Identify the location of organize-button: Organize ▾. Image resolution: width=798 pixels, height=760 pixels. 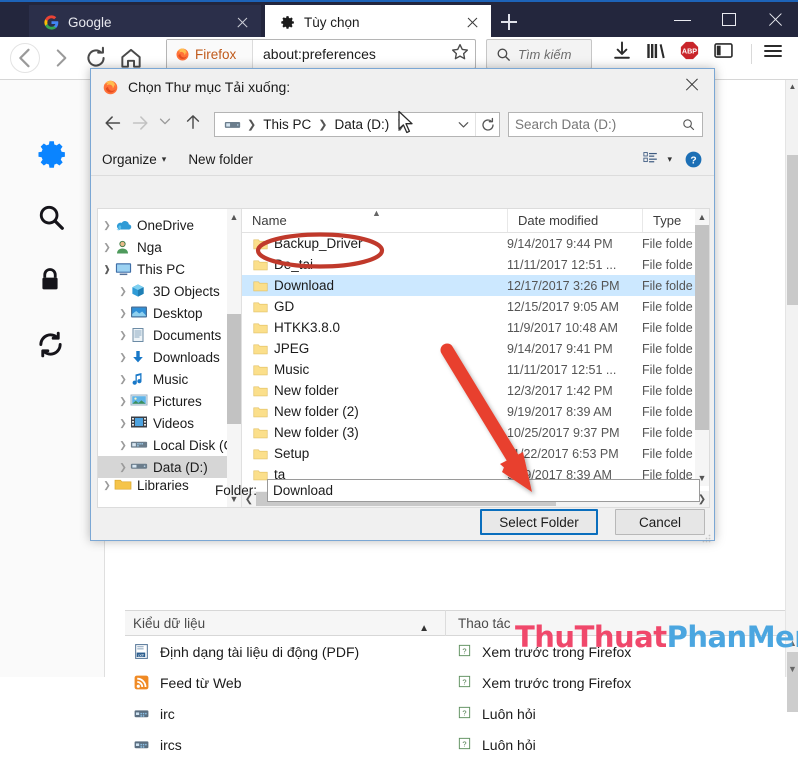
(134, 159).